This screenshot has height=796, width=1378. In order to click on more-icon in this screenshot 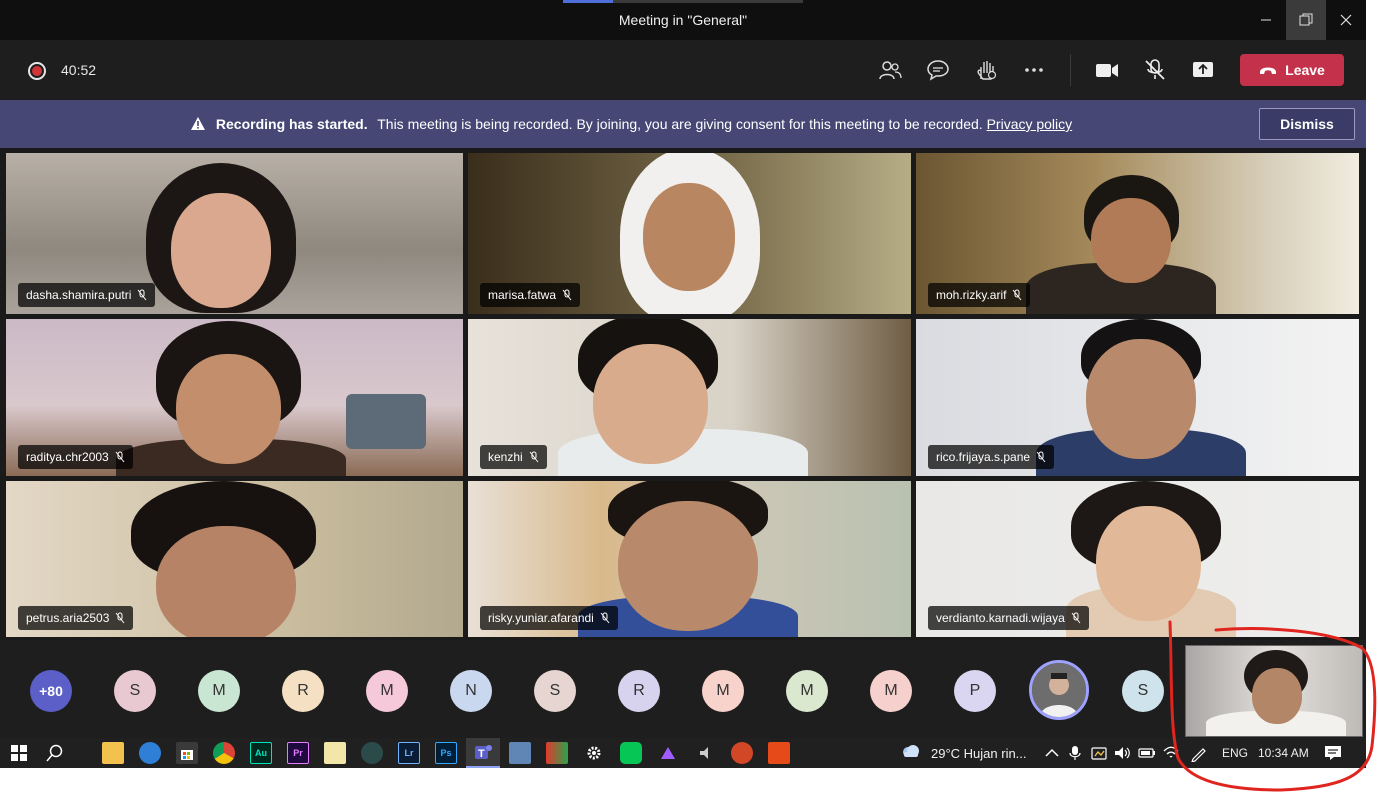, I will do `click(1034, 70)`.